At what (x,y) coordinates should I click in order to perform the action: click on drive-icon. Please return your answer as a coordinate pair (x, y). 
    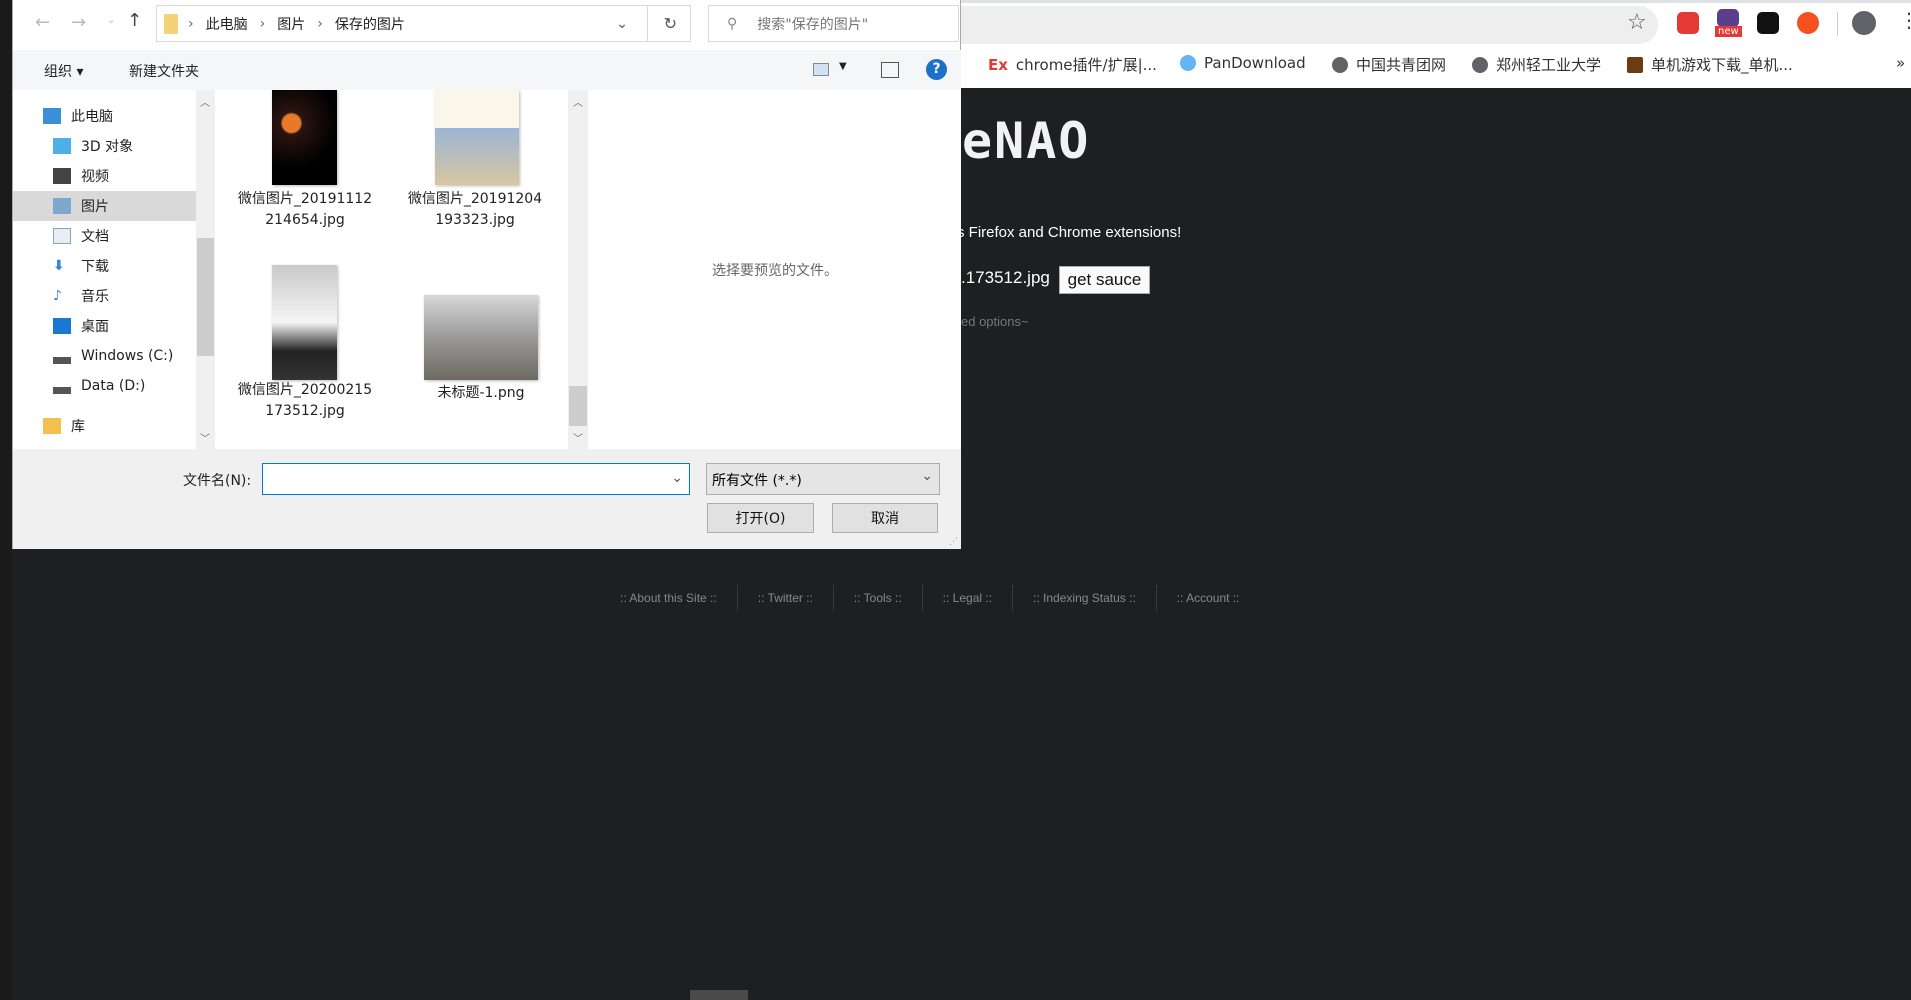
    Looking at the image, I should click on (62, 386).